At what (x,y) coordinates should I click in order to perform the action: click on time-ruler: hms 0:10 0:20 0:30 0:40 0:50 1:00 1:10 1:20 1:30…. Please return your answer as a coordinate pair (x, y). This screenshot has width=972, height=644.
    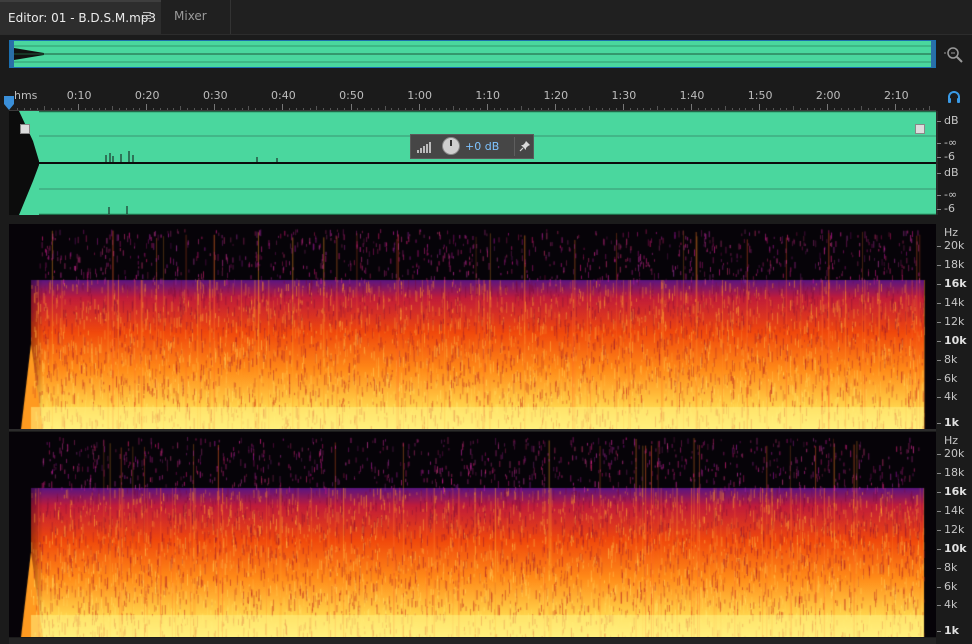
    Looking at the image, I should click on (472, 98).